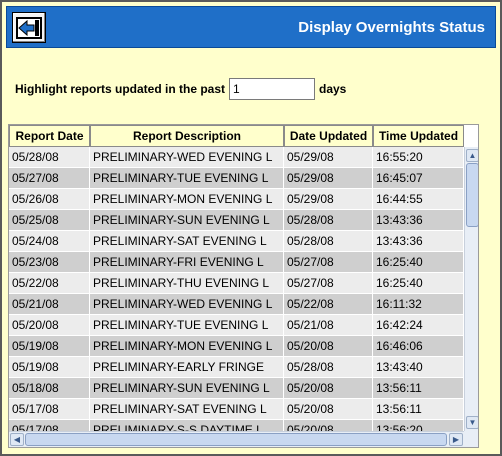  I want to click on cell-report-date: 05/24/08, so click(49, 241).